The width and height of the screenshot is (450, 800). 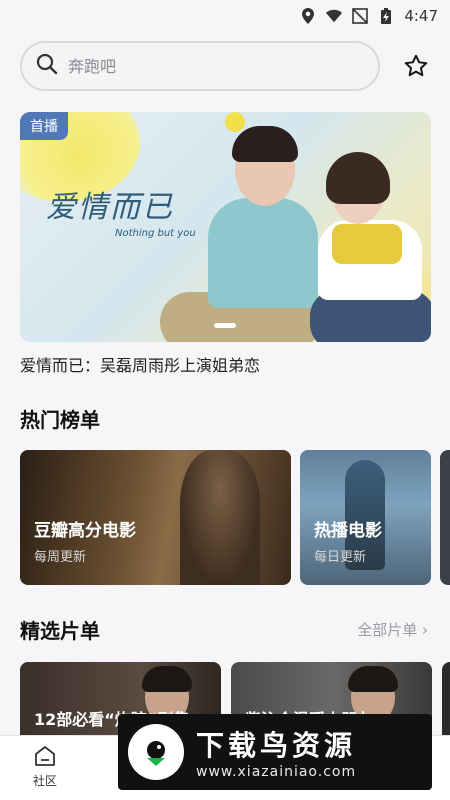 I want to click on hot-list-card-partial, so click(x=445, y=517).